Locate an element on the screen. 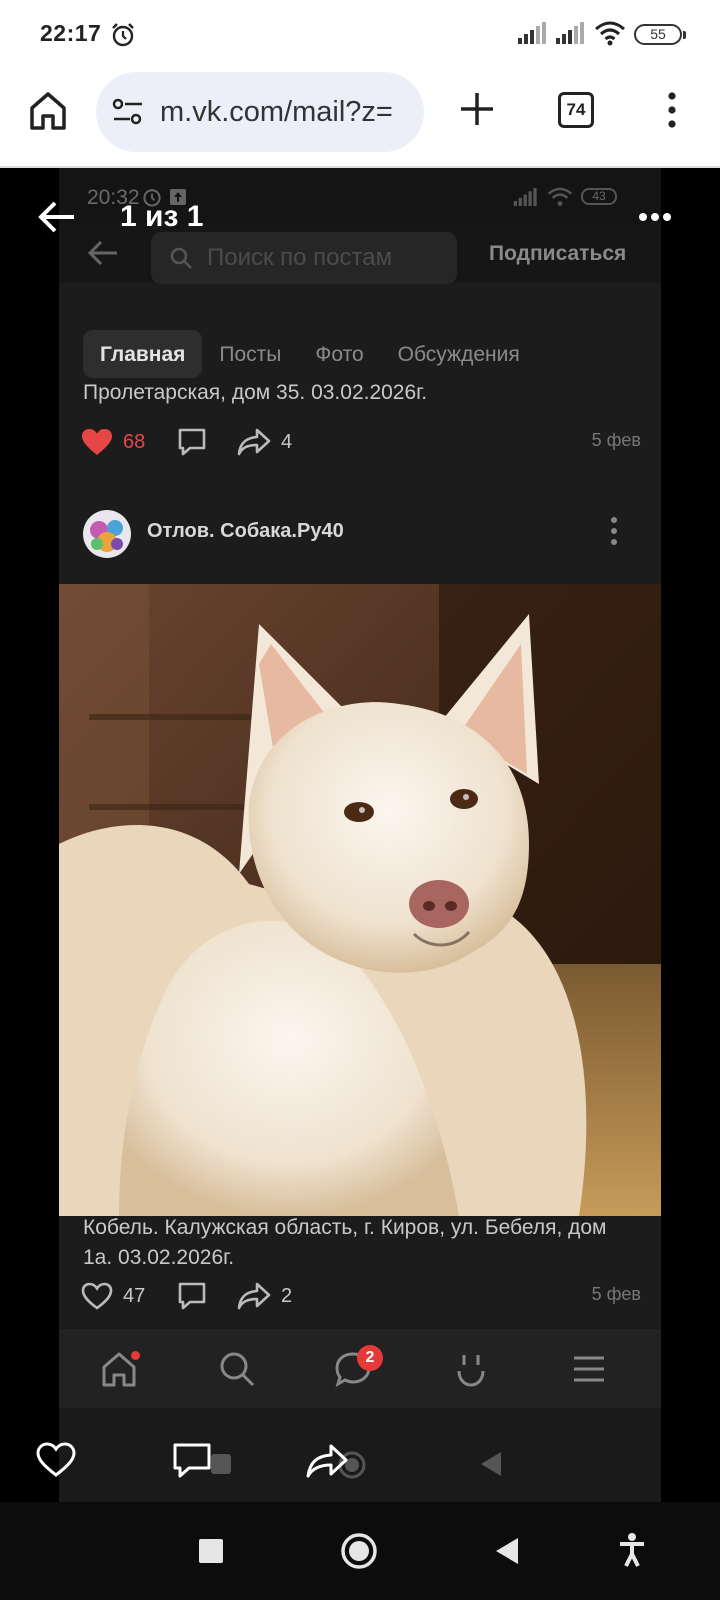 This screenshot has width=720, height=1600. viewer-counter: 1 из 1 is located at coordinates (162, 216).